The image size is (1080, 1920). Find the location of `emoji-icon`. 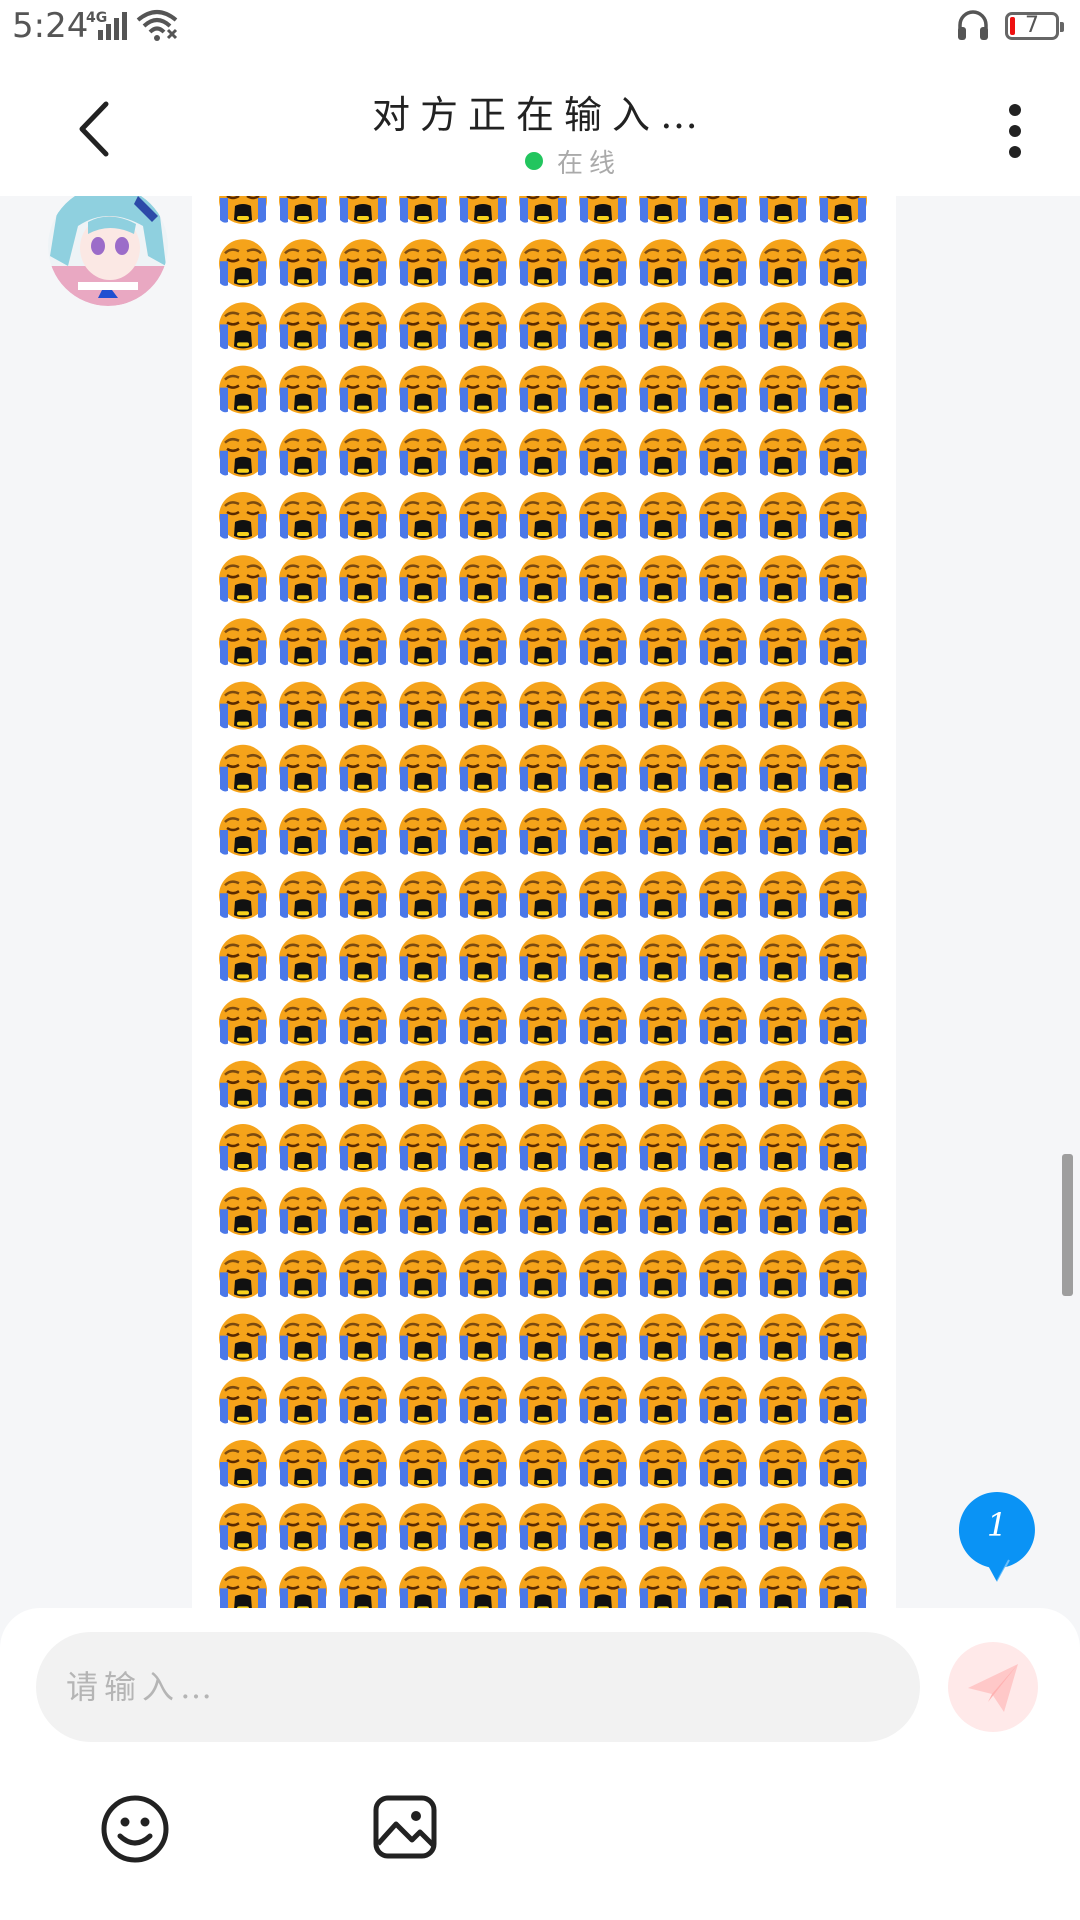

emoji-icon is located at coordinates (135, 1829).